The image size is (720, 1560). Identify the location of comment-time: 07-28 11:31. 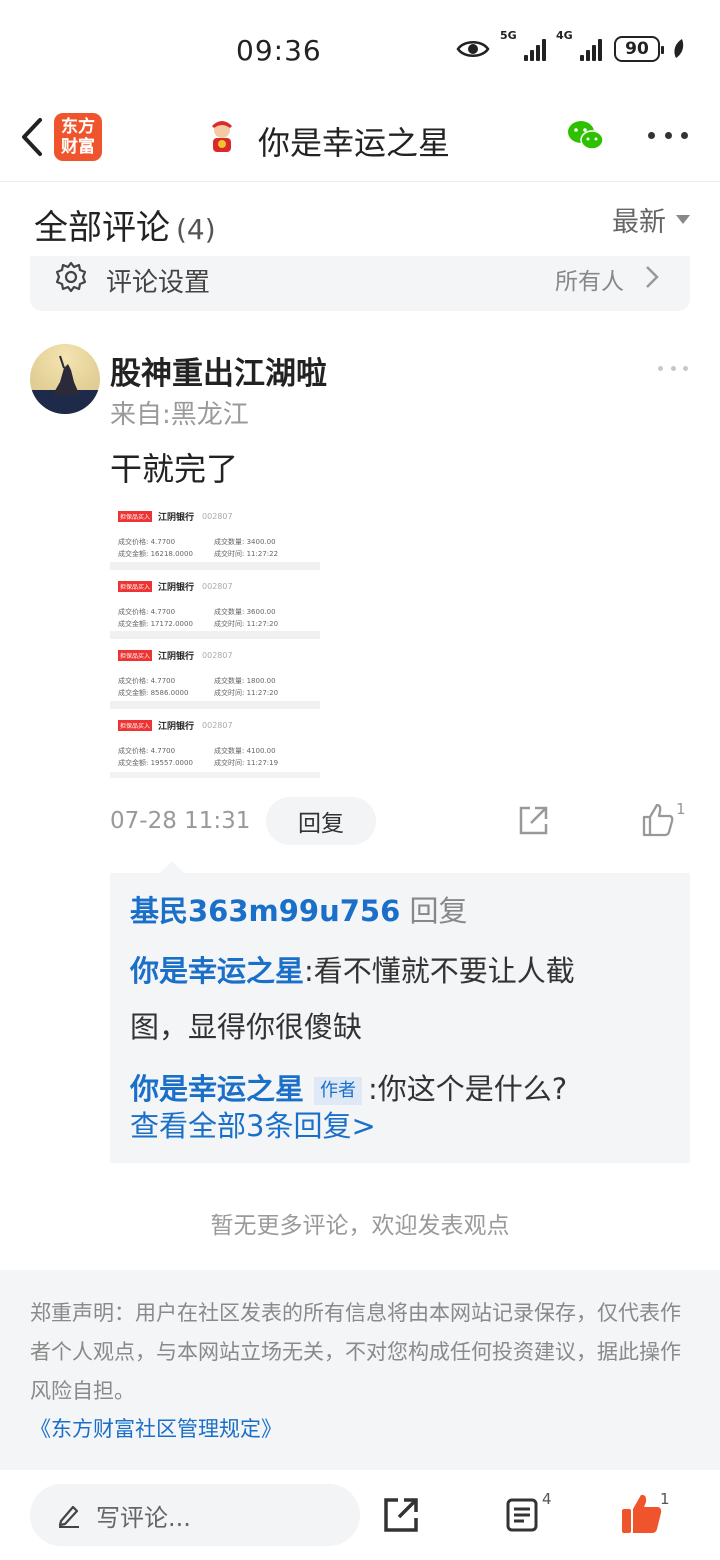
(180, 821).